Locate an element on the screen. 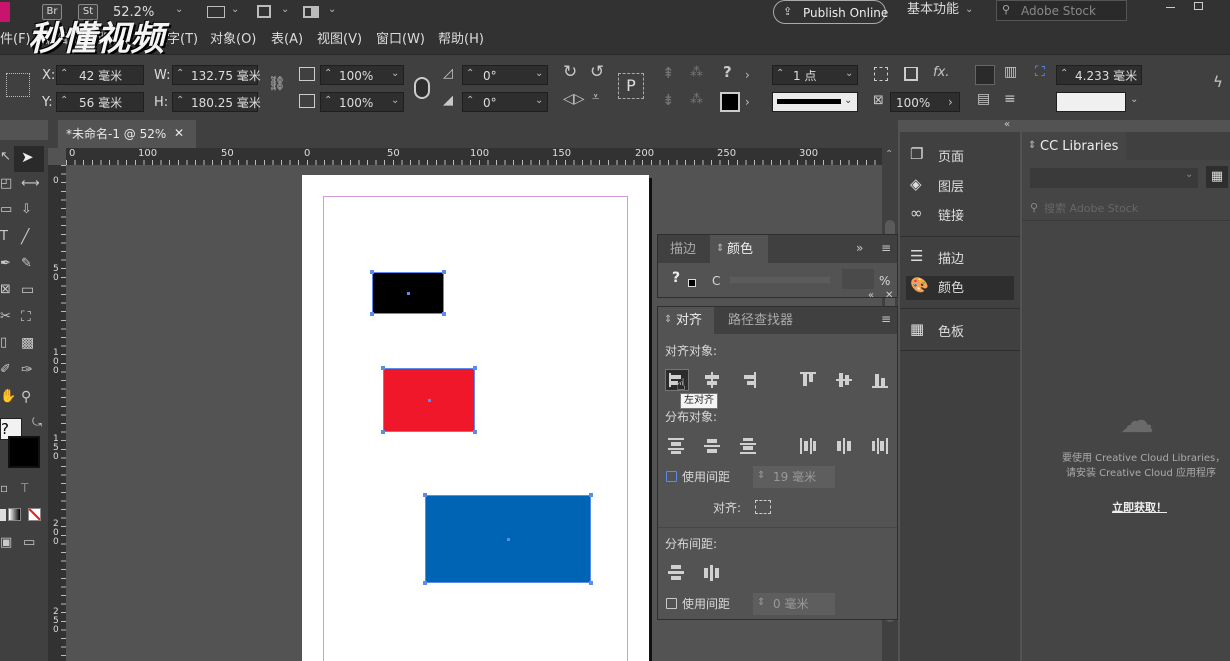 The width and height of the screenshot is (1230, 661). view-options-icon is located at coordinates (216, 12).